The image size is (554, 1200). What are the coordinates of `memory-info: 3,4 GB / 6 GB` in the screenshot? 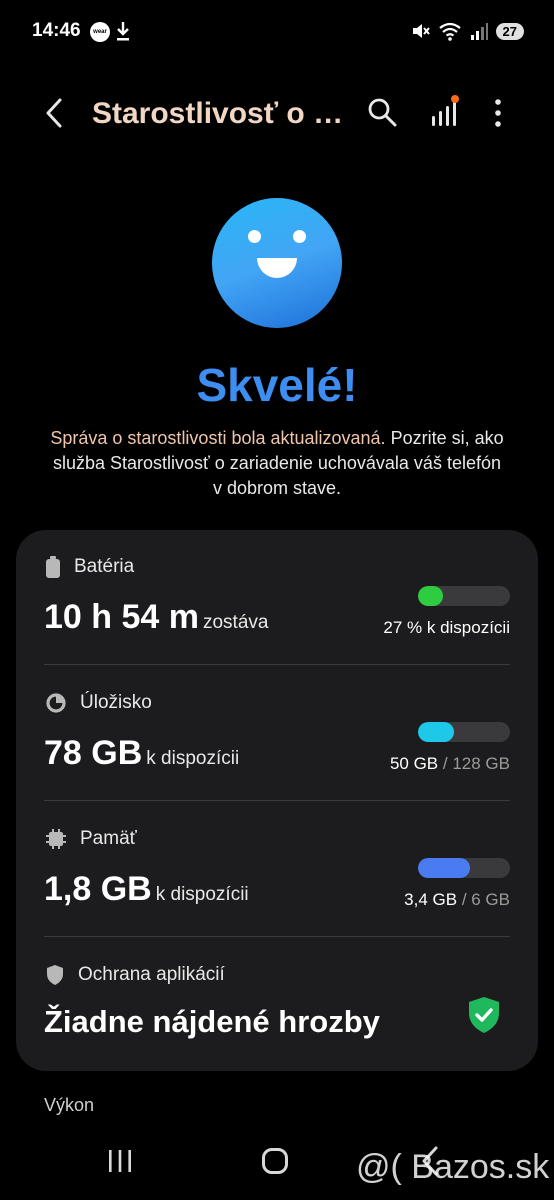 It's located at (457, 899).